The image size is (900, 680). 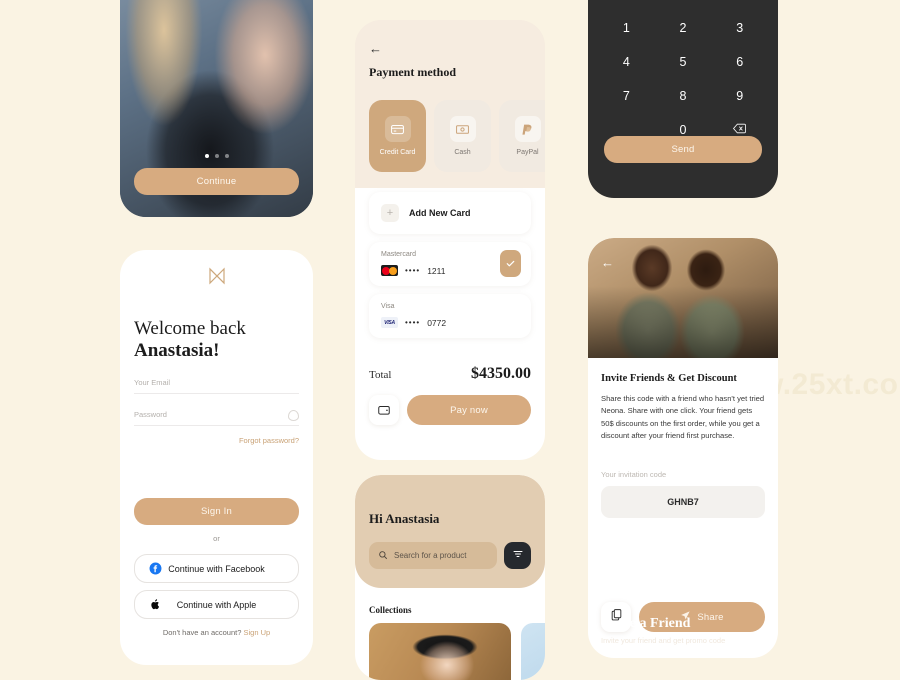 I want to click on numeric-keypad-card: 1 2 3 4 5 6 7 8 9 0 Send, so click(x=683, y=99).